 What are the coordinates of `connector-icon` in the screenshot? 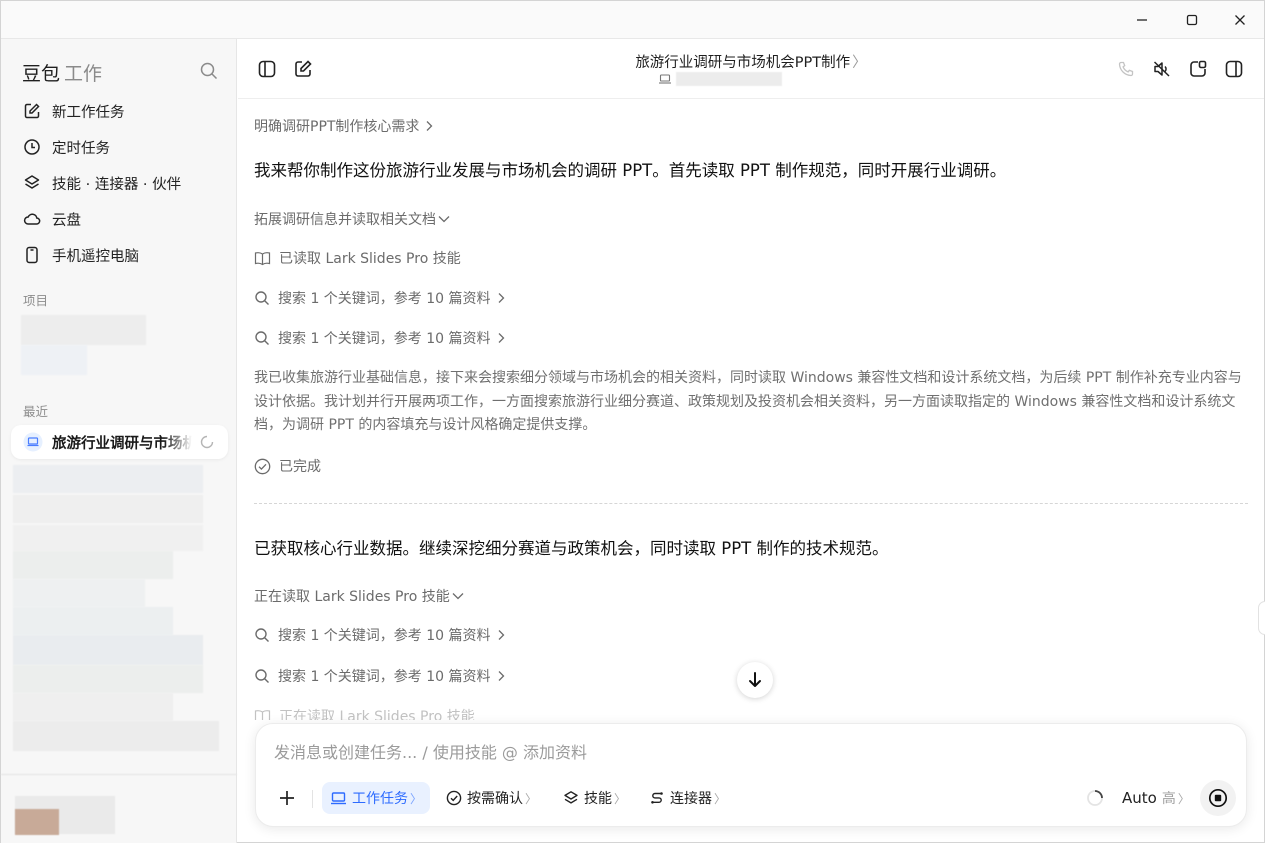 It's located at (657, 798).